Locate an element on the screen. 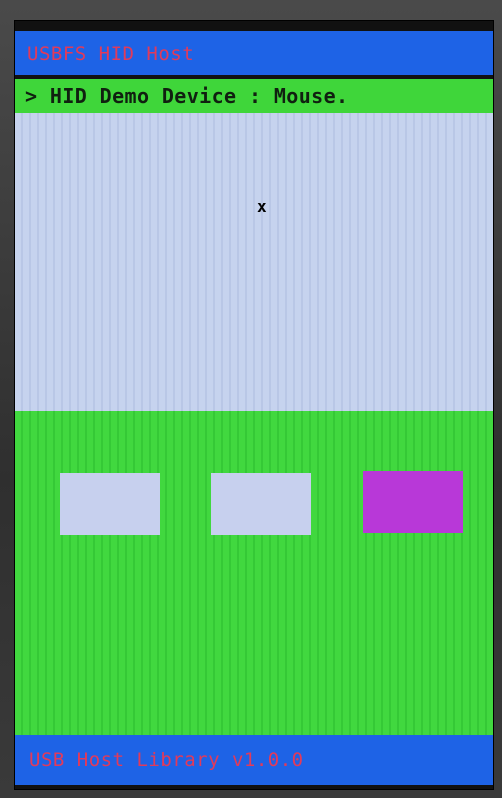  status-bar: > HID Demo Device : Mouse. is located at coordinates (254, 96).